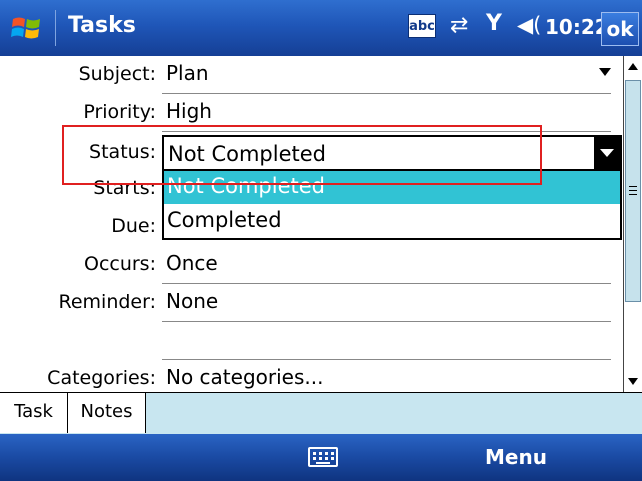 This screenshot has height=481, width=642. Describe the element at coordinates (101, 378) in the screenshot. I see `categories-label: Categories:` at that location.